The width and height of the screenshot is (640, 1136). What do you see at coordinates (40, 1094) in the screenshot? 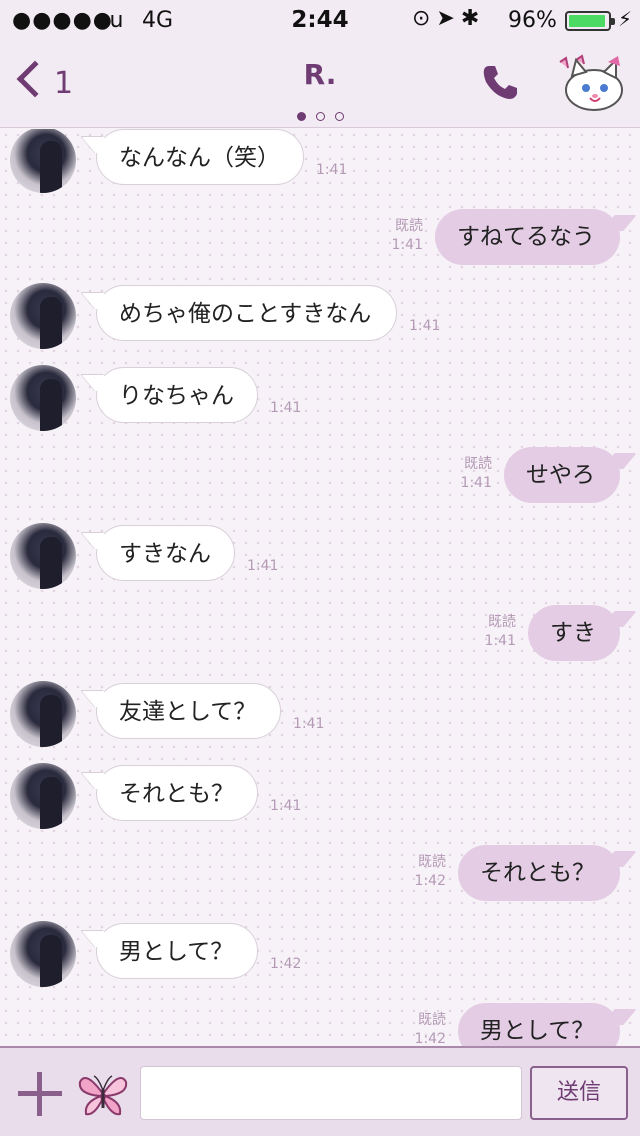
I see `add-attachment-button` at bounding box center [40, 1094].